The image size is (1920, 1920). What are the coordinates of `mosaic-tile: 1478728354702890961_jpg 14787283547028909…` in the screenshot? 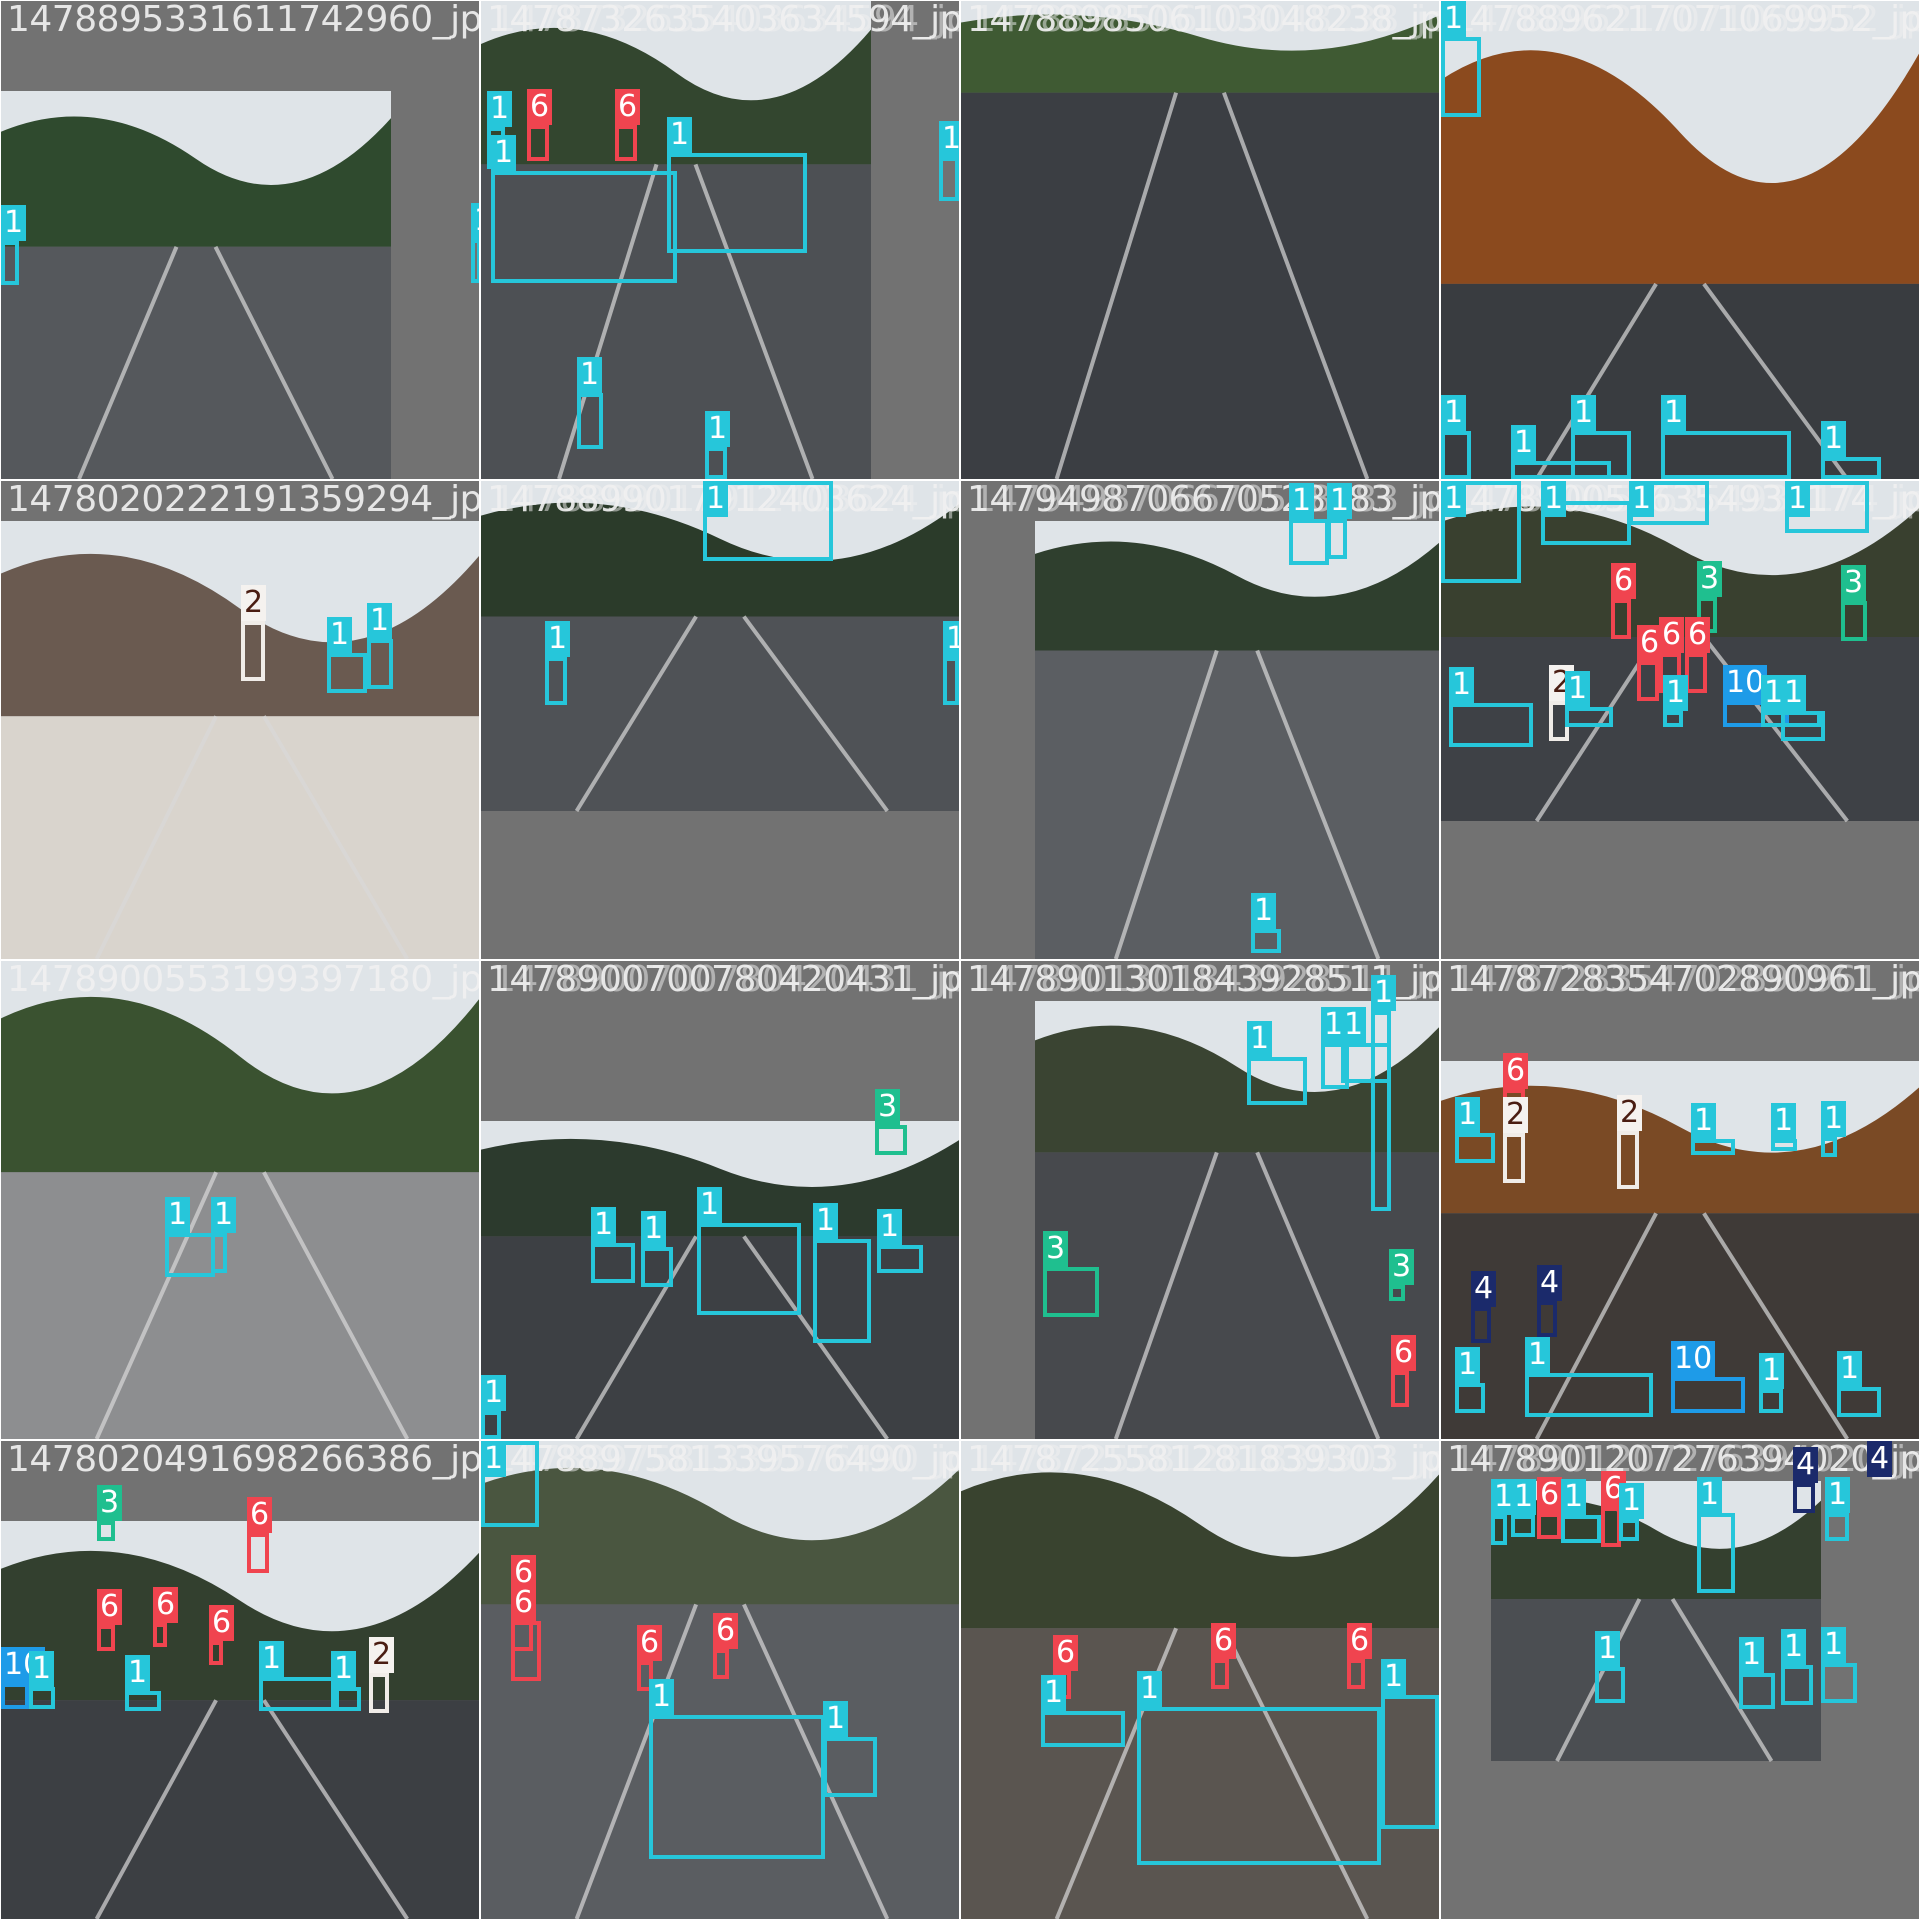 It's located at (1680, 1200).